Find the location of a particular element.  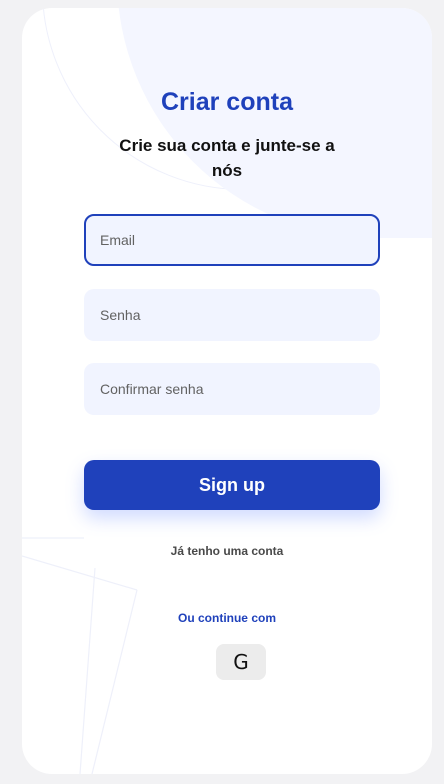

background-lines is located at coordinates (80, 655).